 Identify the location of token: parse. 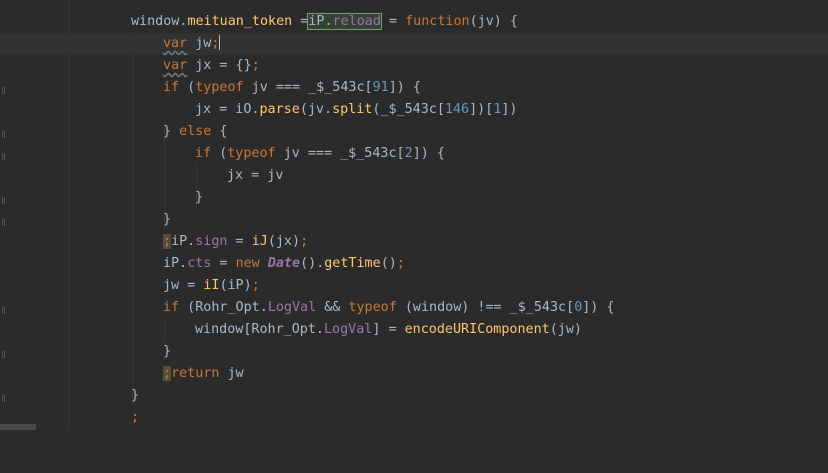
(279, 109).